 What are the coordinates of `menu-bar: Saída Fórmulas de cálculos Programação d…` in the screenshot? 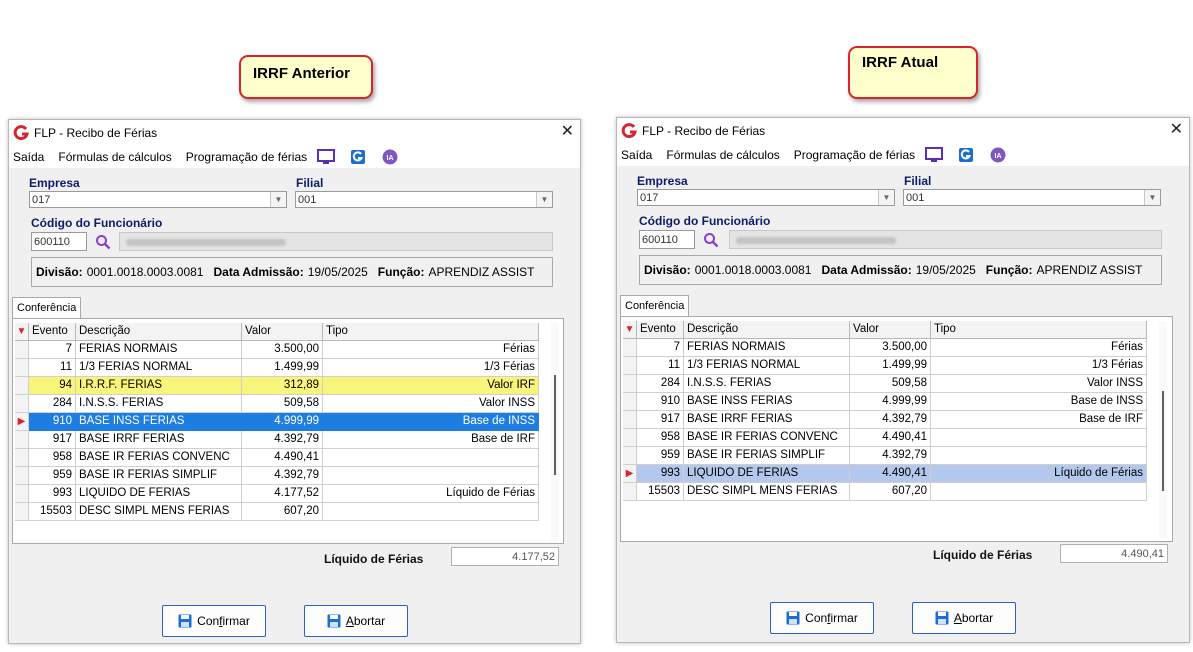 It's located at (903, 155).